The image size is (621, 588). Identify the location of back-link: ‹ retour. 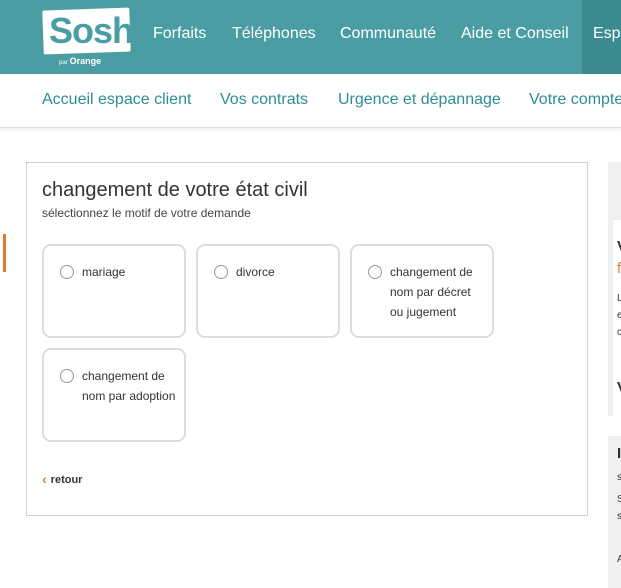
(62, 479).